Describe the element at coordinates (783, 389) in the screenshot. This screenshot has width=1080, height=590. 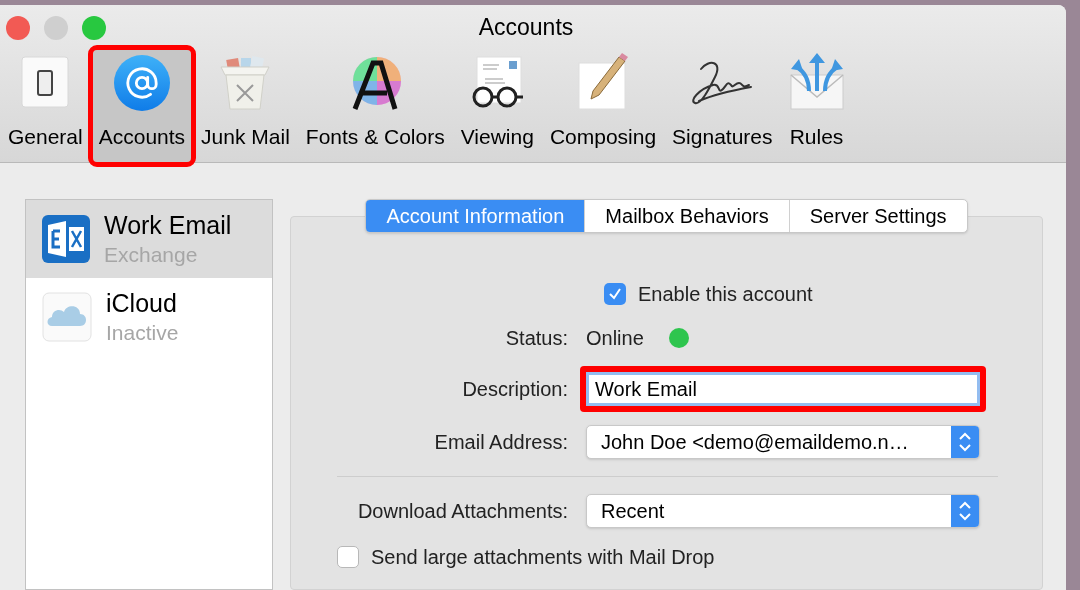
I see `description-field: Work Email` at that location.